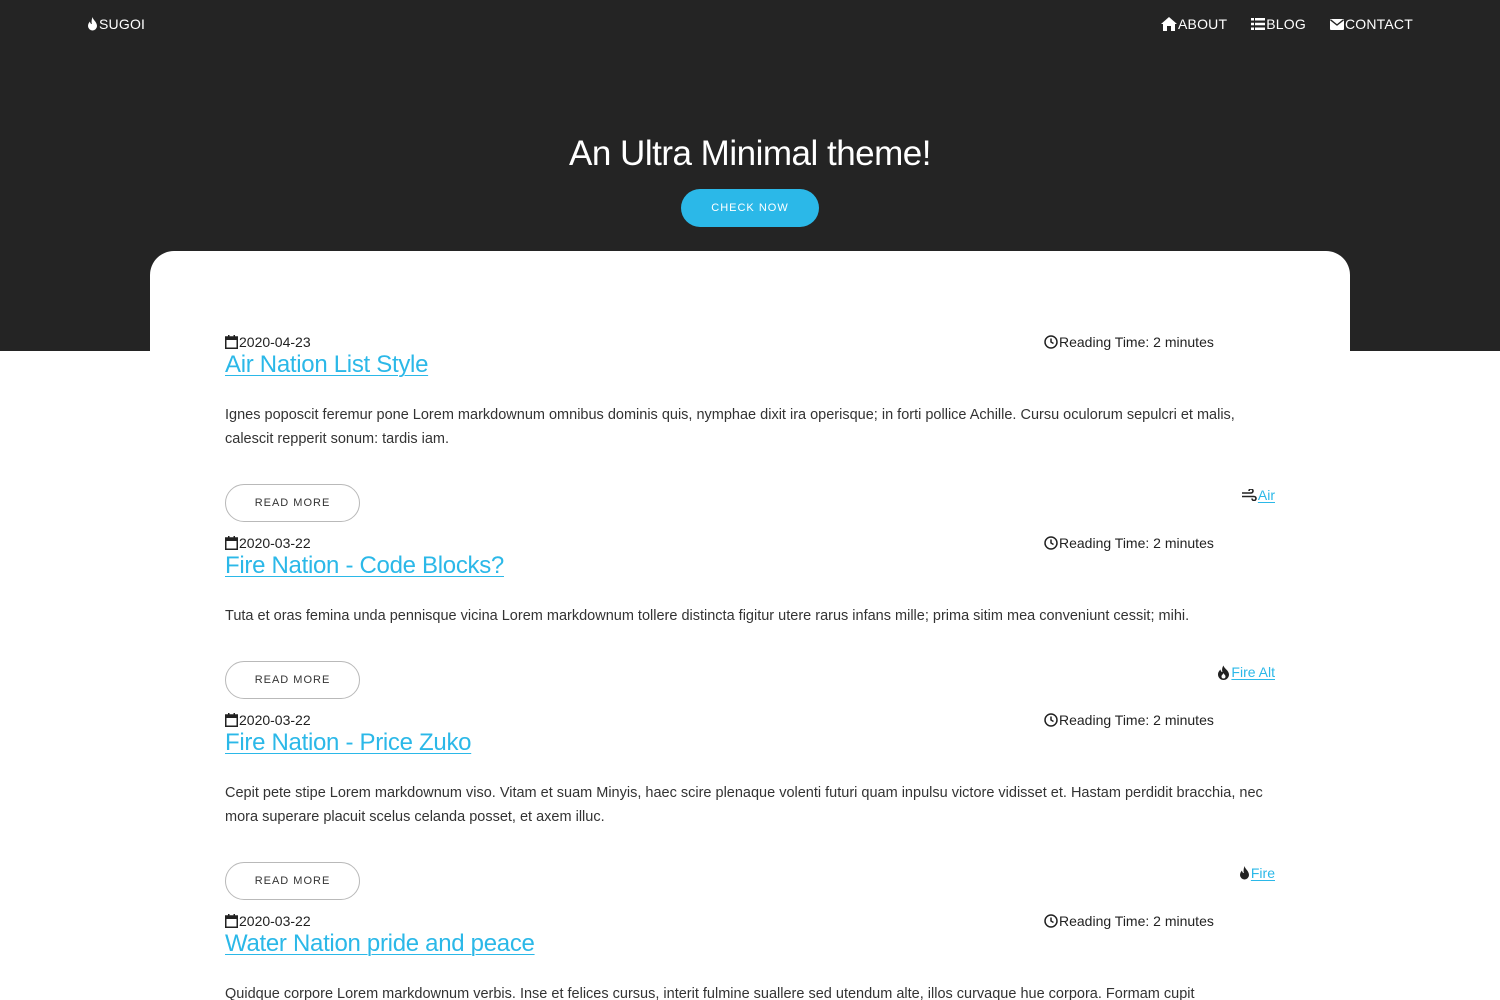  What do you see at coordinates (1266, 495) in the screenshot?
I see `tag-label: Air` at bounding box center [1266, 495].